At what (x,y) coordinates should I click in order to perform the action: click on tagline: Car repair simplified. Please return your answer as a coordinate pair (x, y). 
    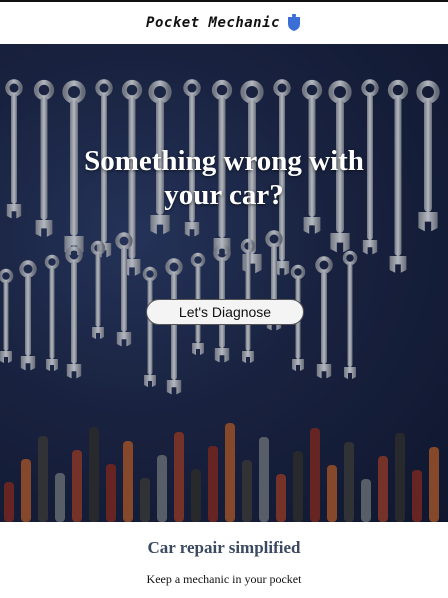
    Looking at the image, I should click on (224, 547).